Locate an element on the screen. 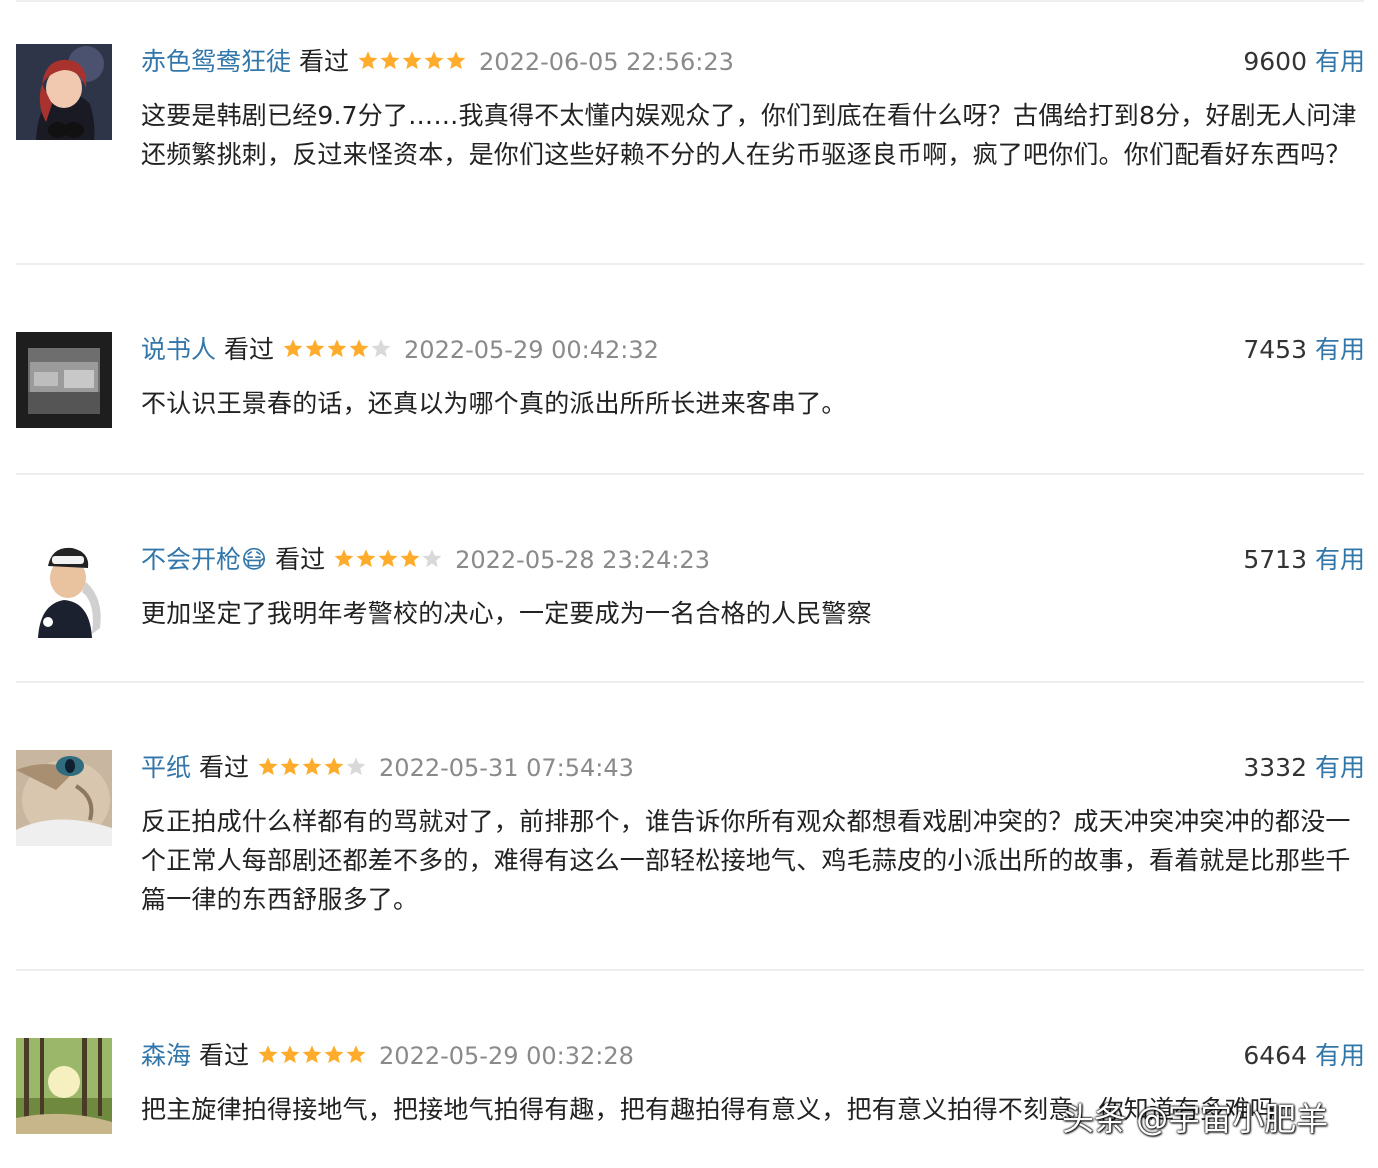  vote-count: 9600 有用 is located at coordinates (1304, 62).